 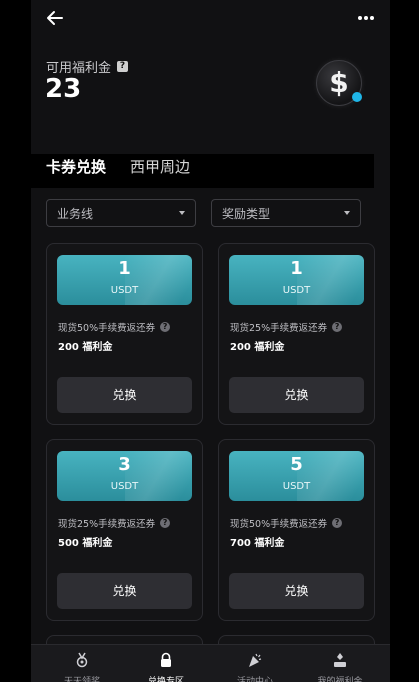 I want to click on coupon-card: 3 USDT 现货25%手续费返还券 ? 500 福利金 兑换, so click(x=124, y=530).